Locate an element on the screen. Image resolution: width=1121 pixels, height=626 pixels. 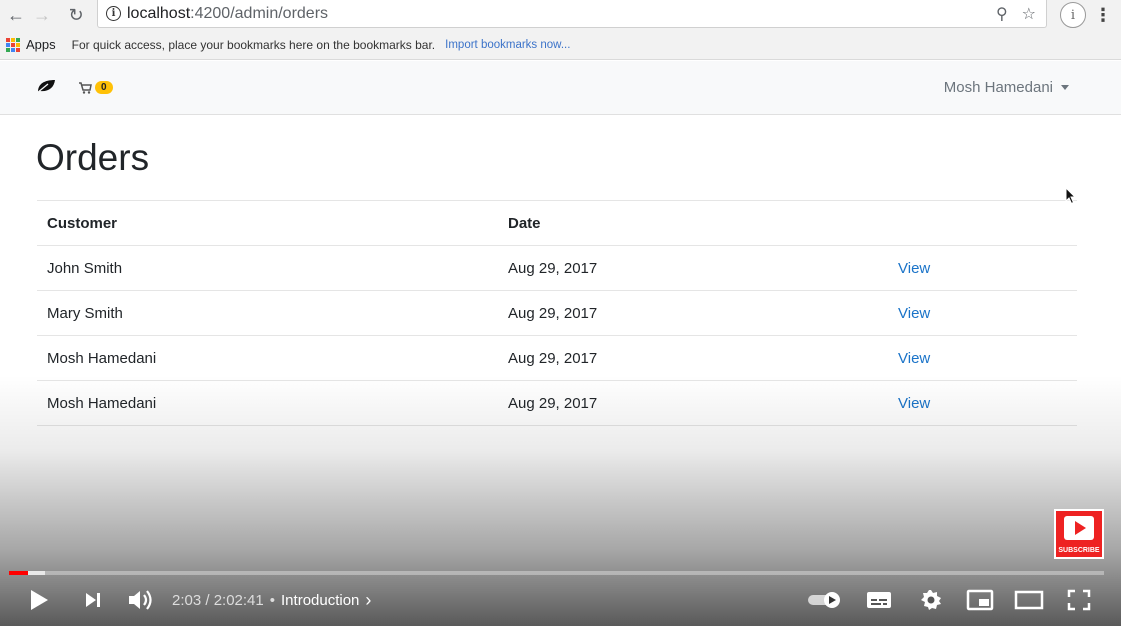
caret-down-icon is located at coordinates (1065, 87).